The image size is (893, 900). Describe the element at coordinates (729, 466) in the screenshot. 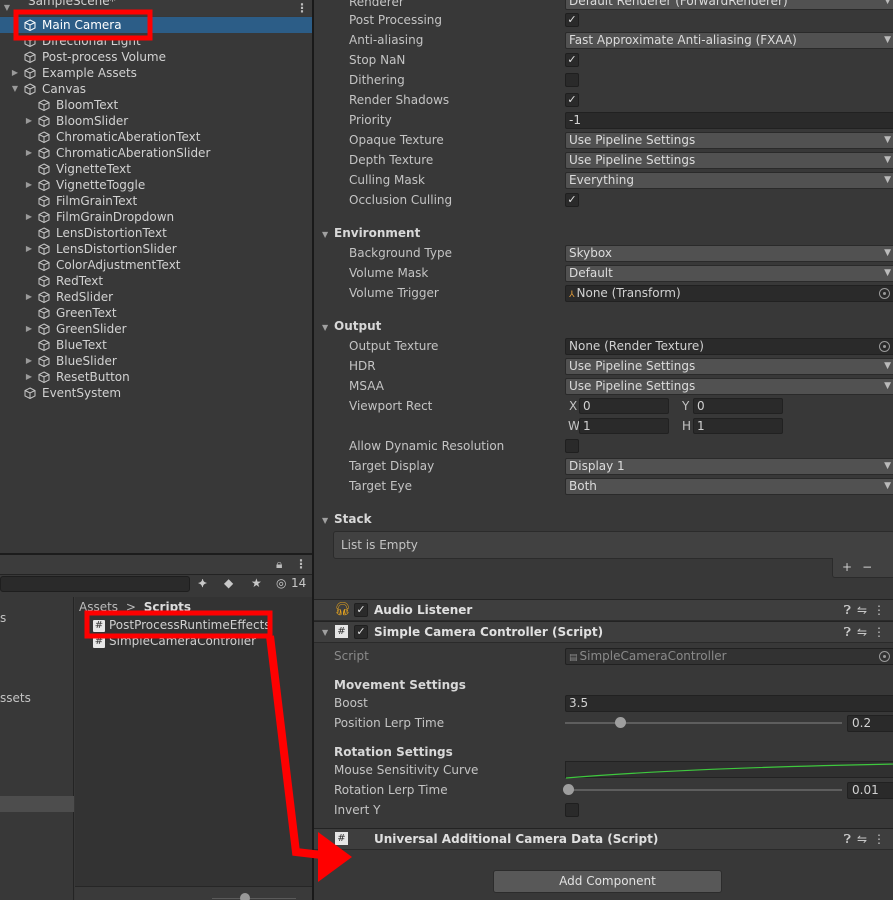

I see `target-display-dropdown: Display 1 ▼` at that location.